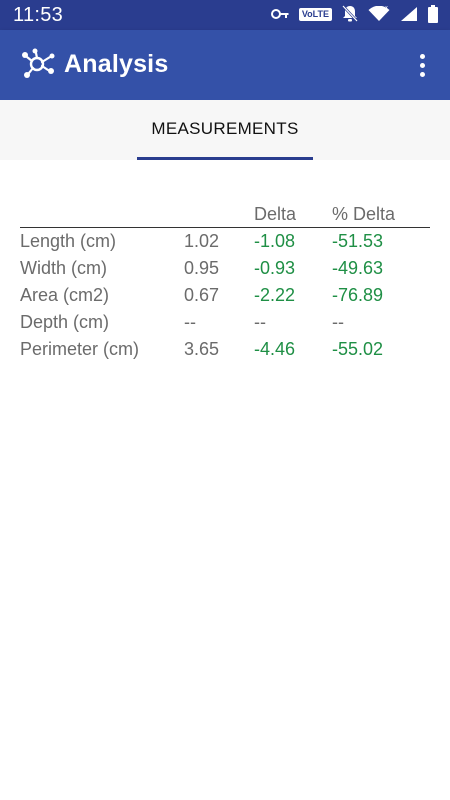 This screenshot has width=450, height=800. Describe the element at coordinates (225, 349) in the screenshot. I see `table-row: Perimeter (cm) 3.65 -4.46 -55.02` at that location.